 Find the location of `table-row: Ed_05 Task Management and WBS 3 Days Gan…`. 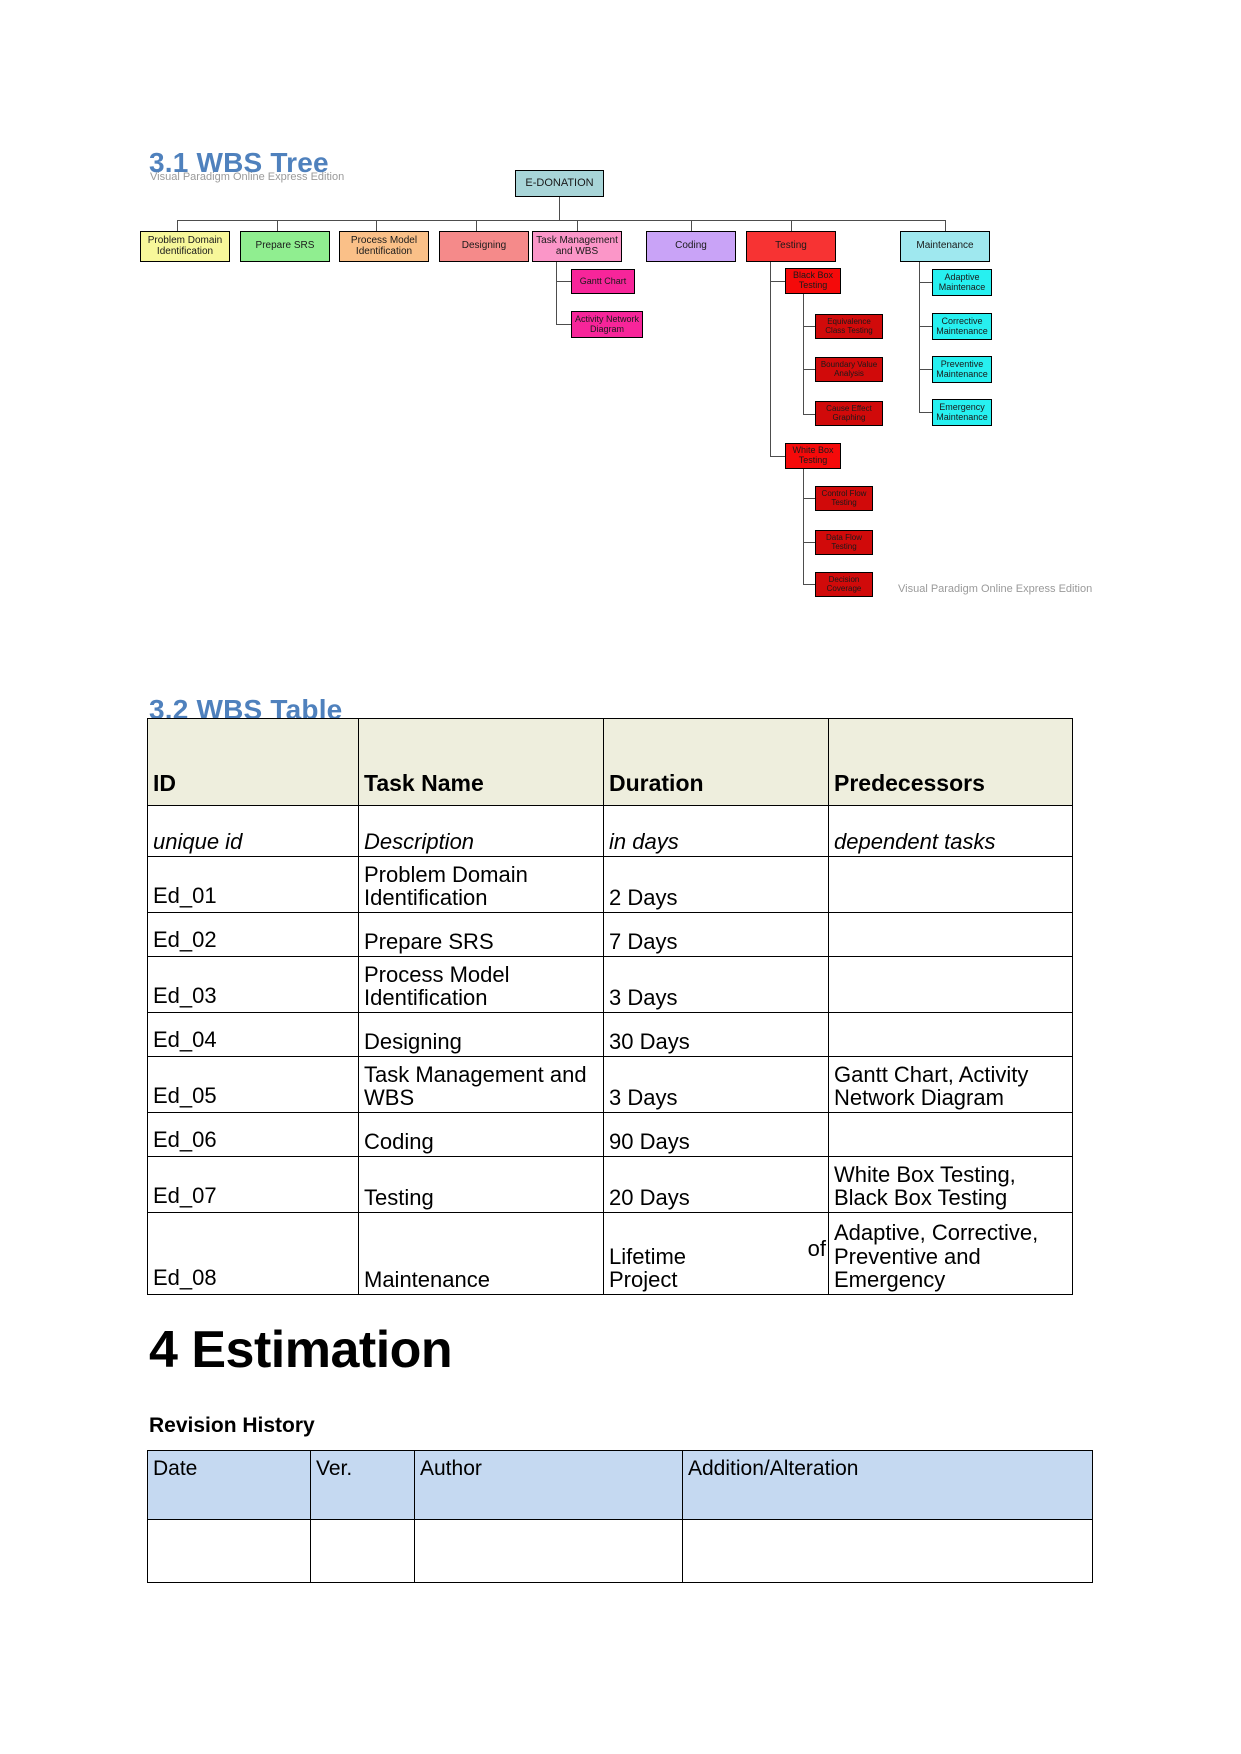

table-row: Ed_05 Task Management and WBS 3 Days Gan… is located at coordinates (610, 1084).